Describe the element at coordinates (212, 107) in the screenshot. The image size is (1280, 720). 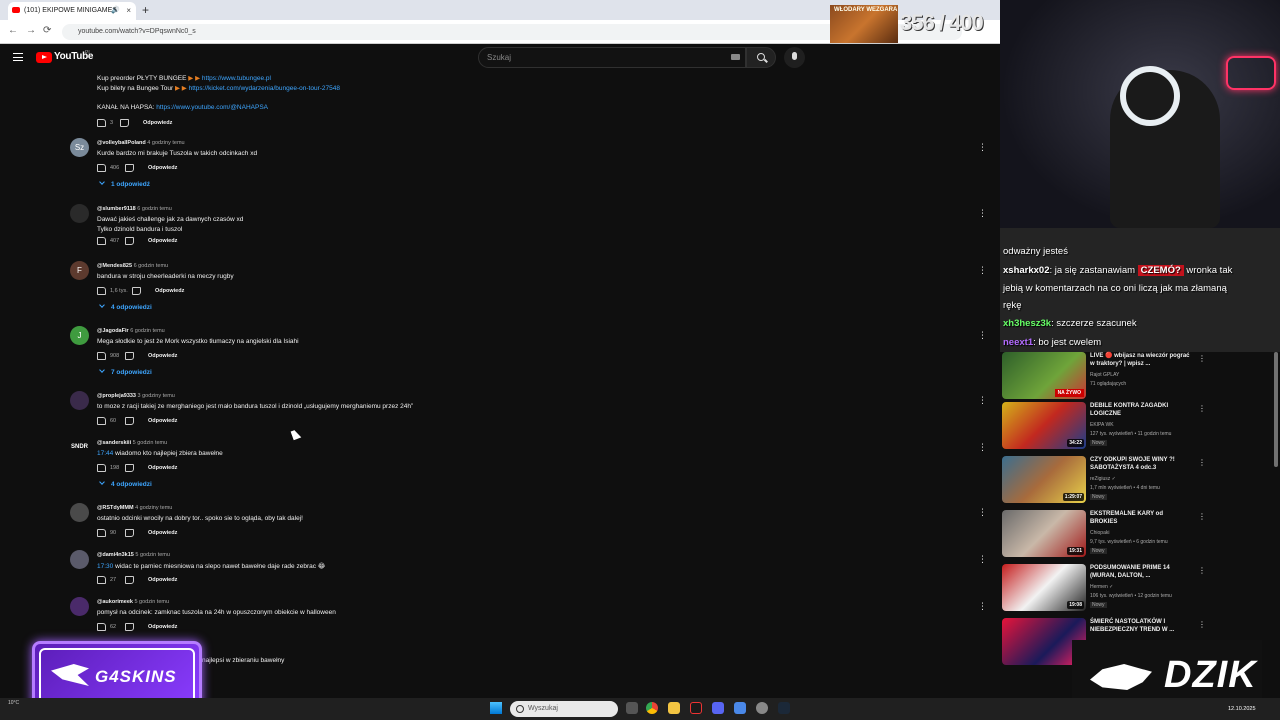
I see `channel-link: https://www.youtube.com/@NAHAPSA` at that location.